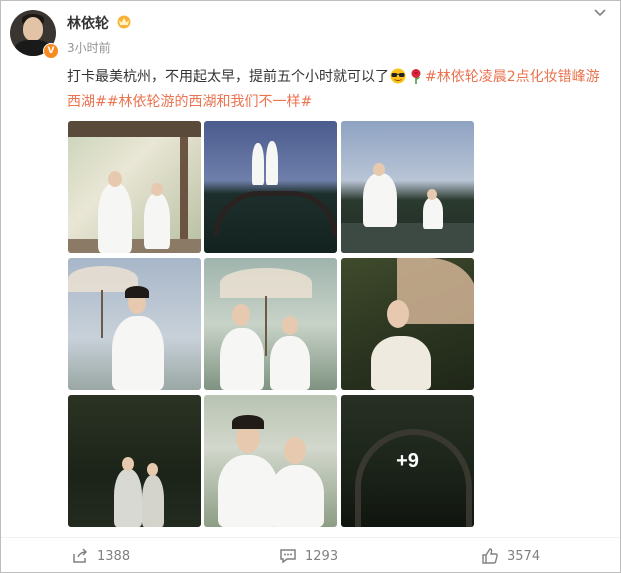 This screenshot has height=573, width=621. What do you see at coordinates (416, 76) in the screenshot?
I see `rose-emoji-icon` at bounding box center [416, 76].